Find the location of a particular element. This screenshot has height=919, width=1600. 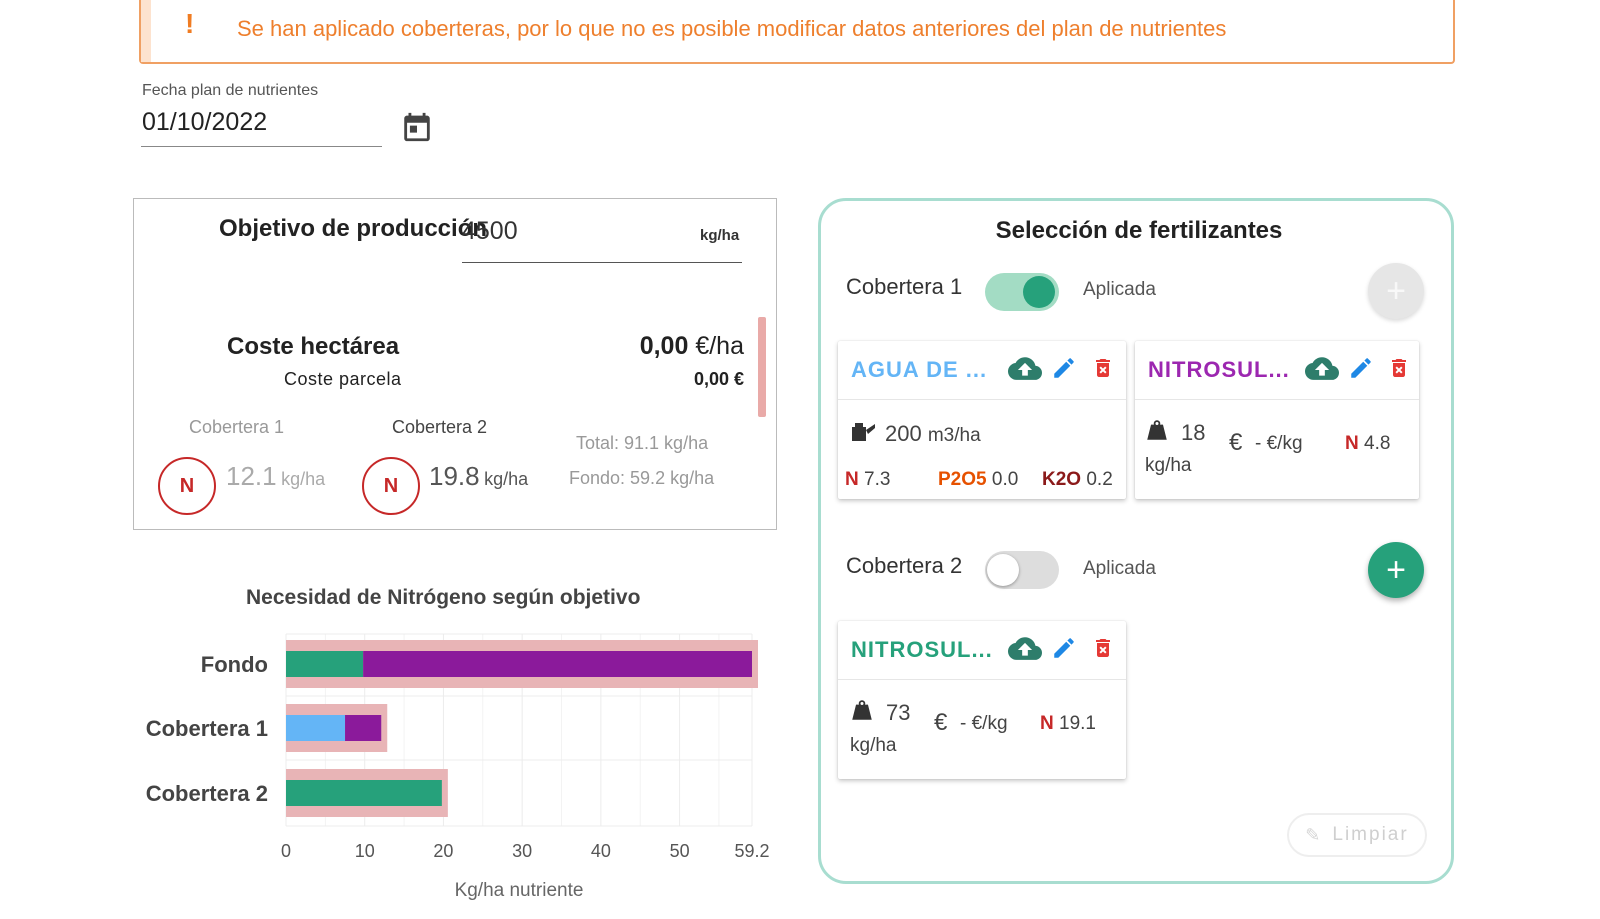

category-label: Cobertera 2 is located at coordinates (207, 793).